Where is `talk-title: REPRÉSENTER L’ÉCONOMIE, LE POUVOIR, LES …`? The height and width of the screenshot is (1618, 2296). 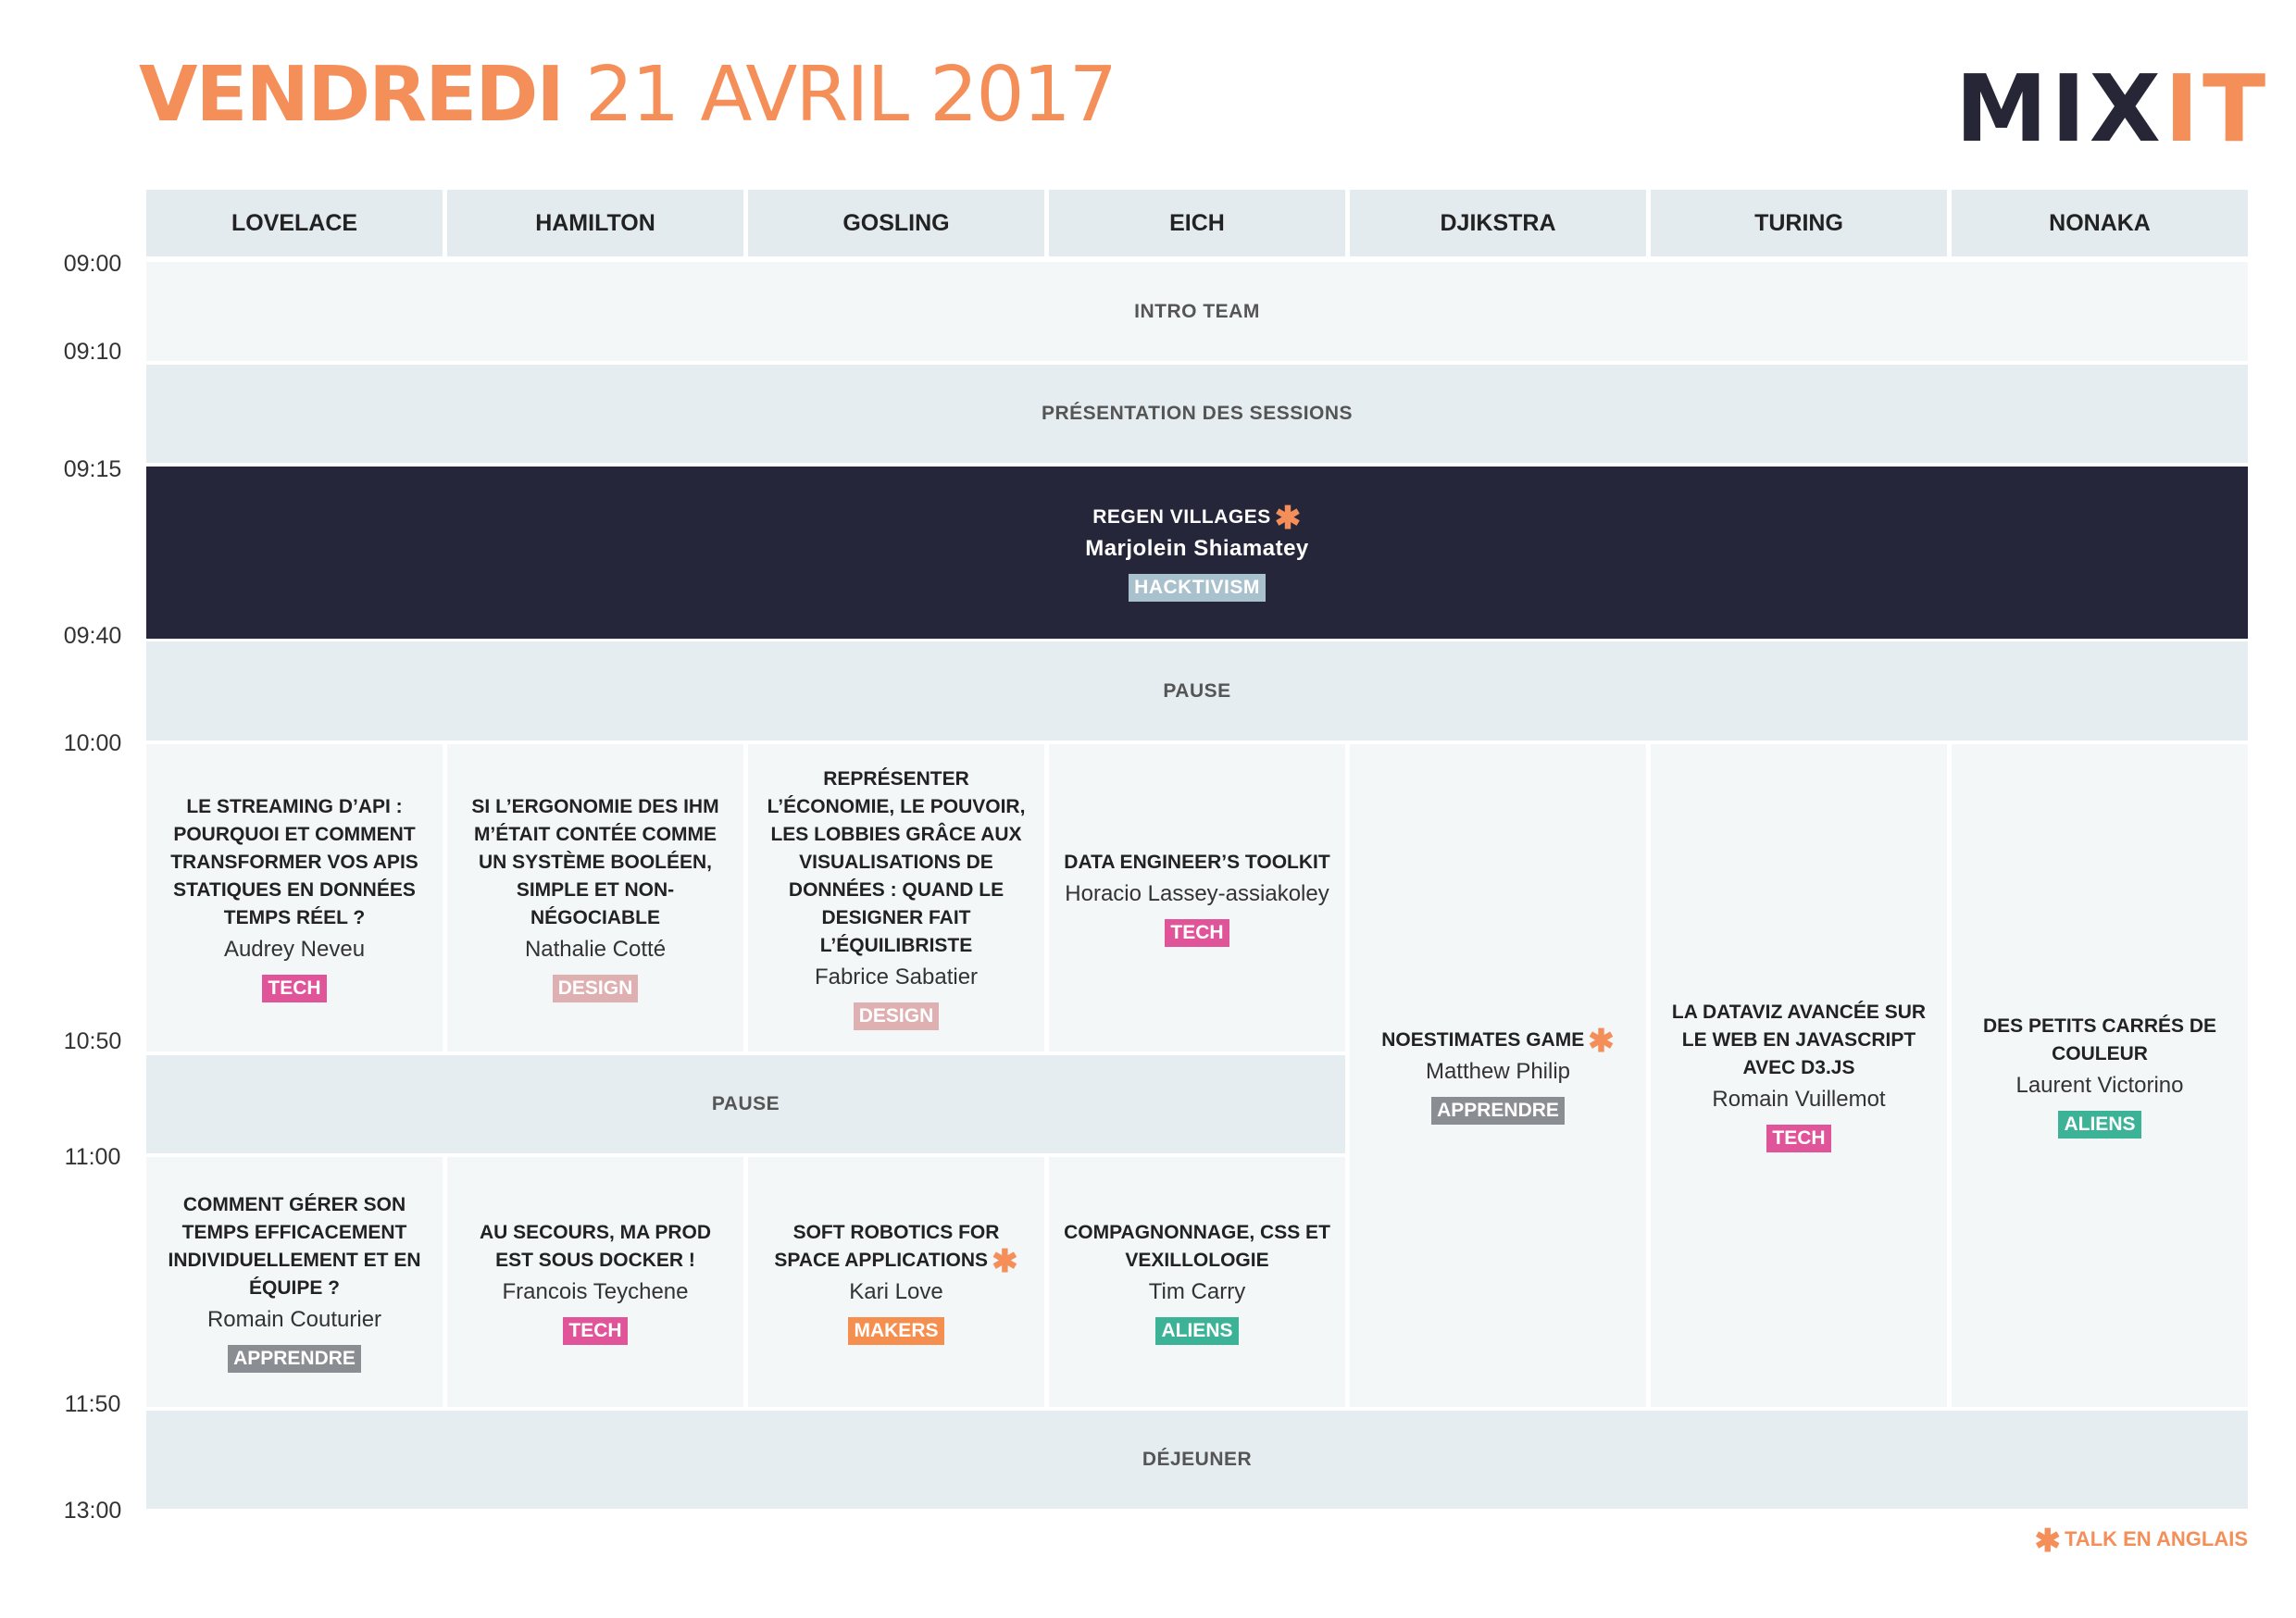 talk-title: REPRÉSENTER L’ÉCONOMIE, LE POUVOIR, LES … is located at coordinates (896, 862).